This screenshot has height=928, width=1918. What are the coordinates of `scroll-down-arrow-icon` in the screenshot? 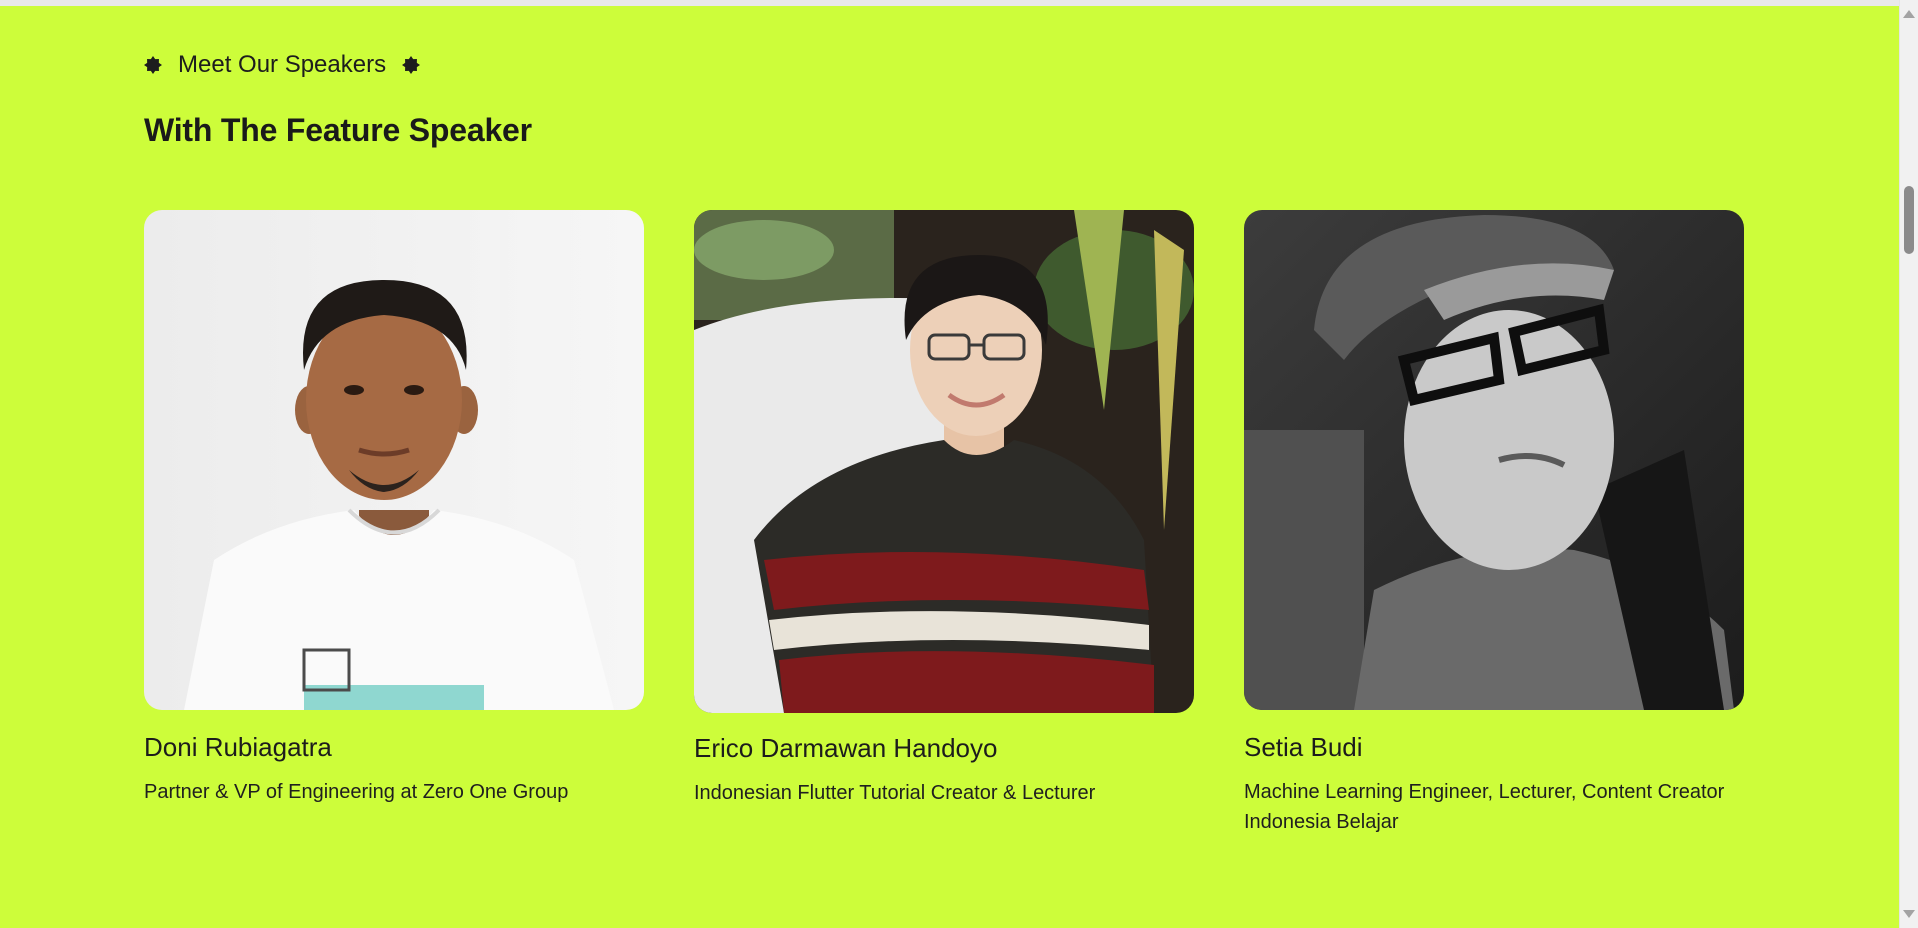 It's located at (1909, 914).